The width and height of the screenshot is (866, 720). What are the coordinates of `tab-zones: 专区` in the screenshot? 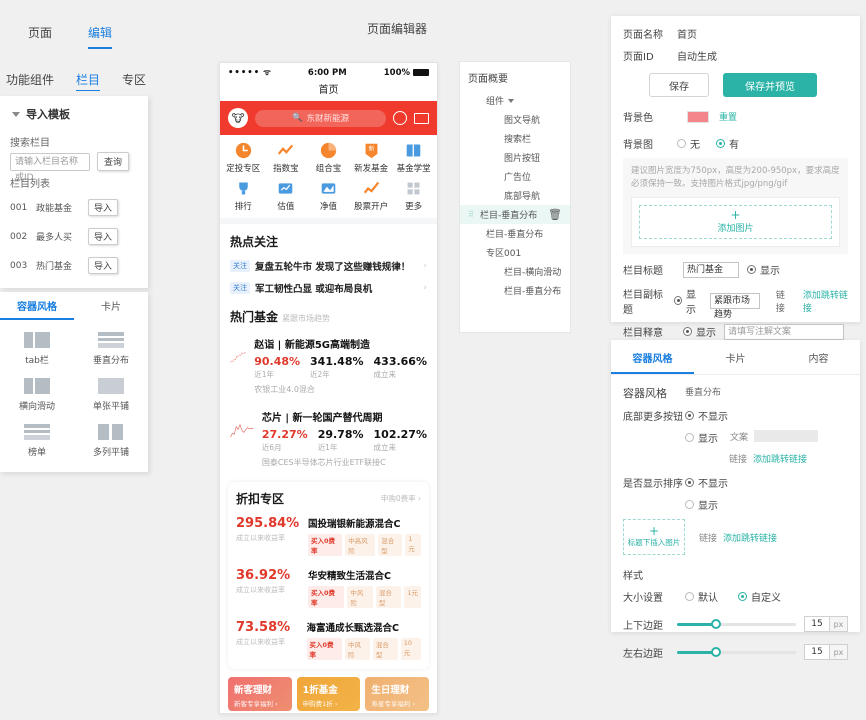 It's located at (134, 81).